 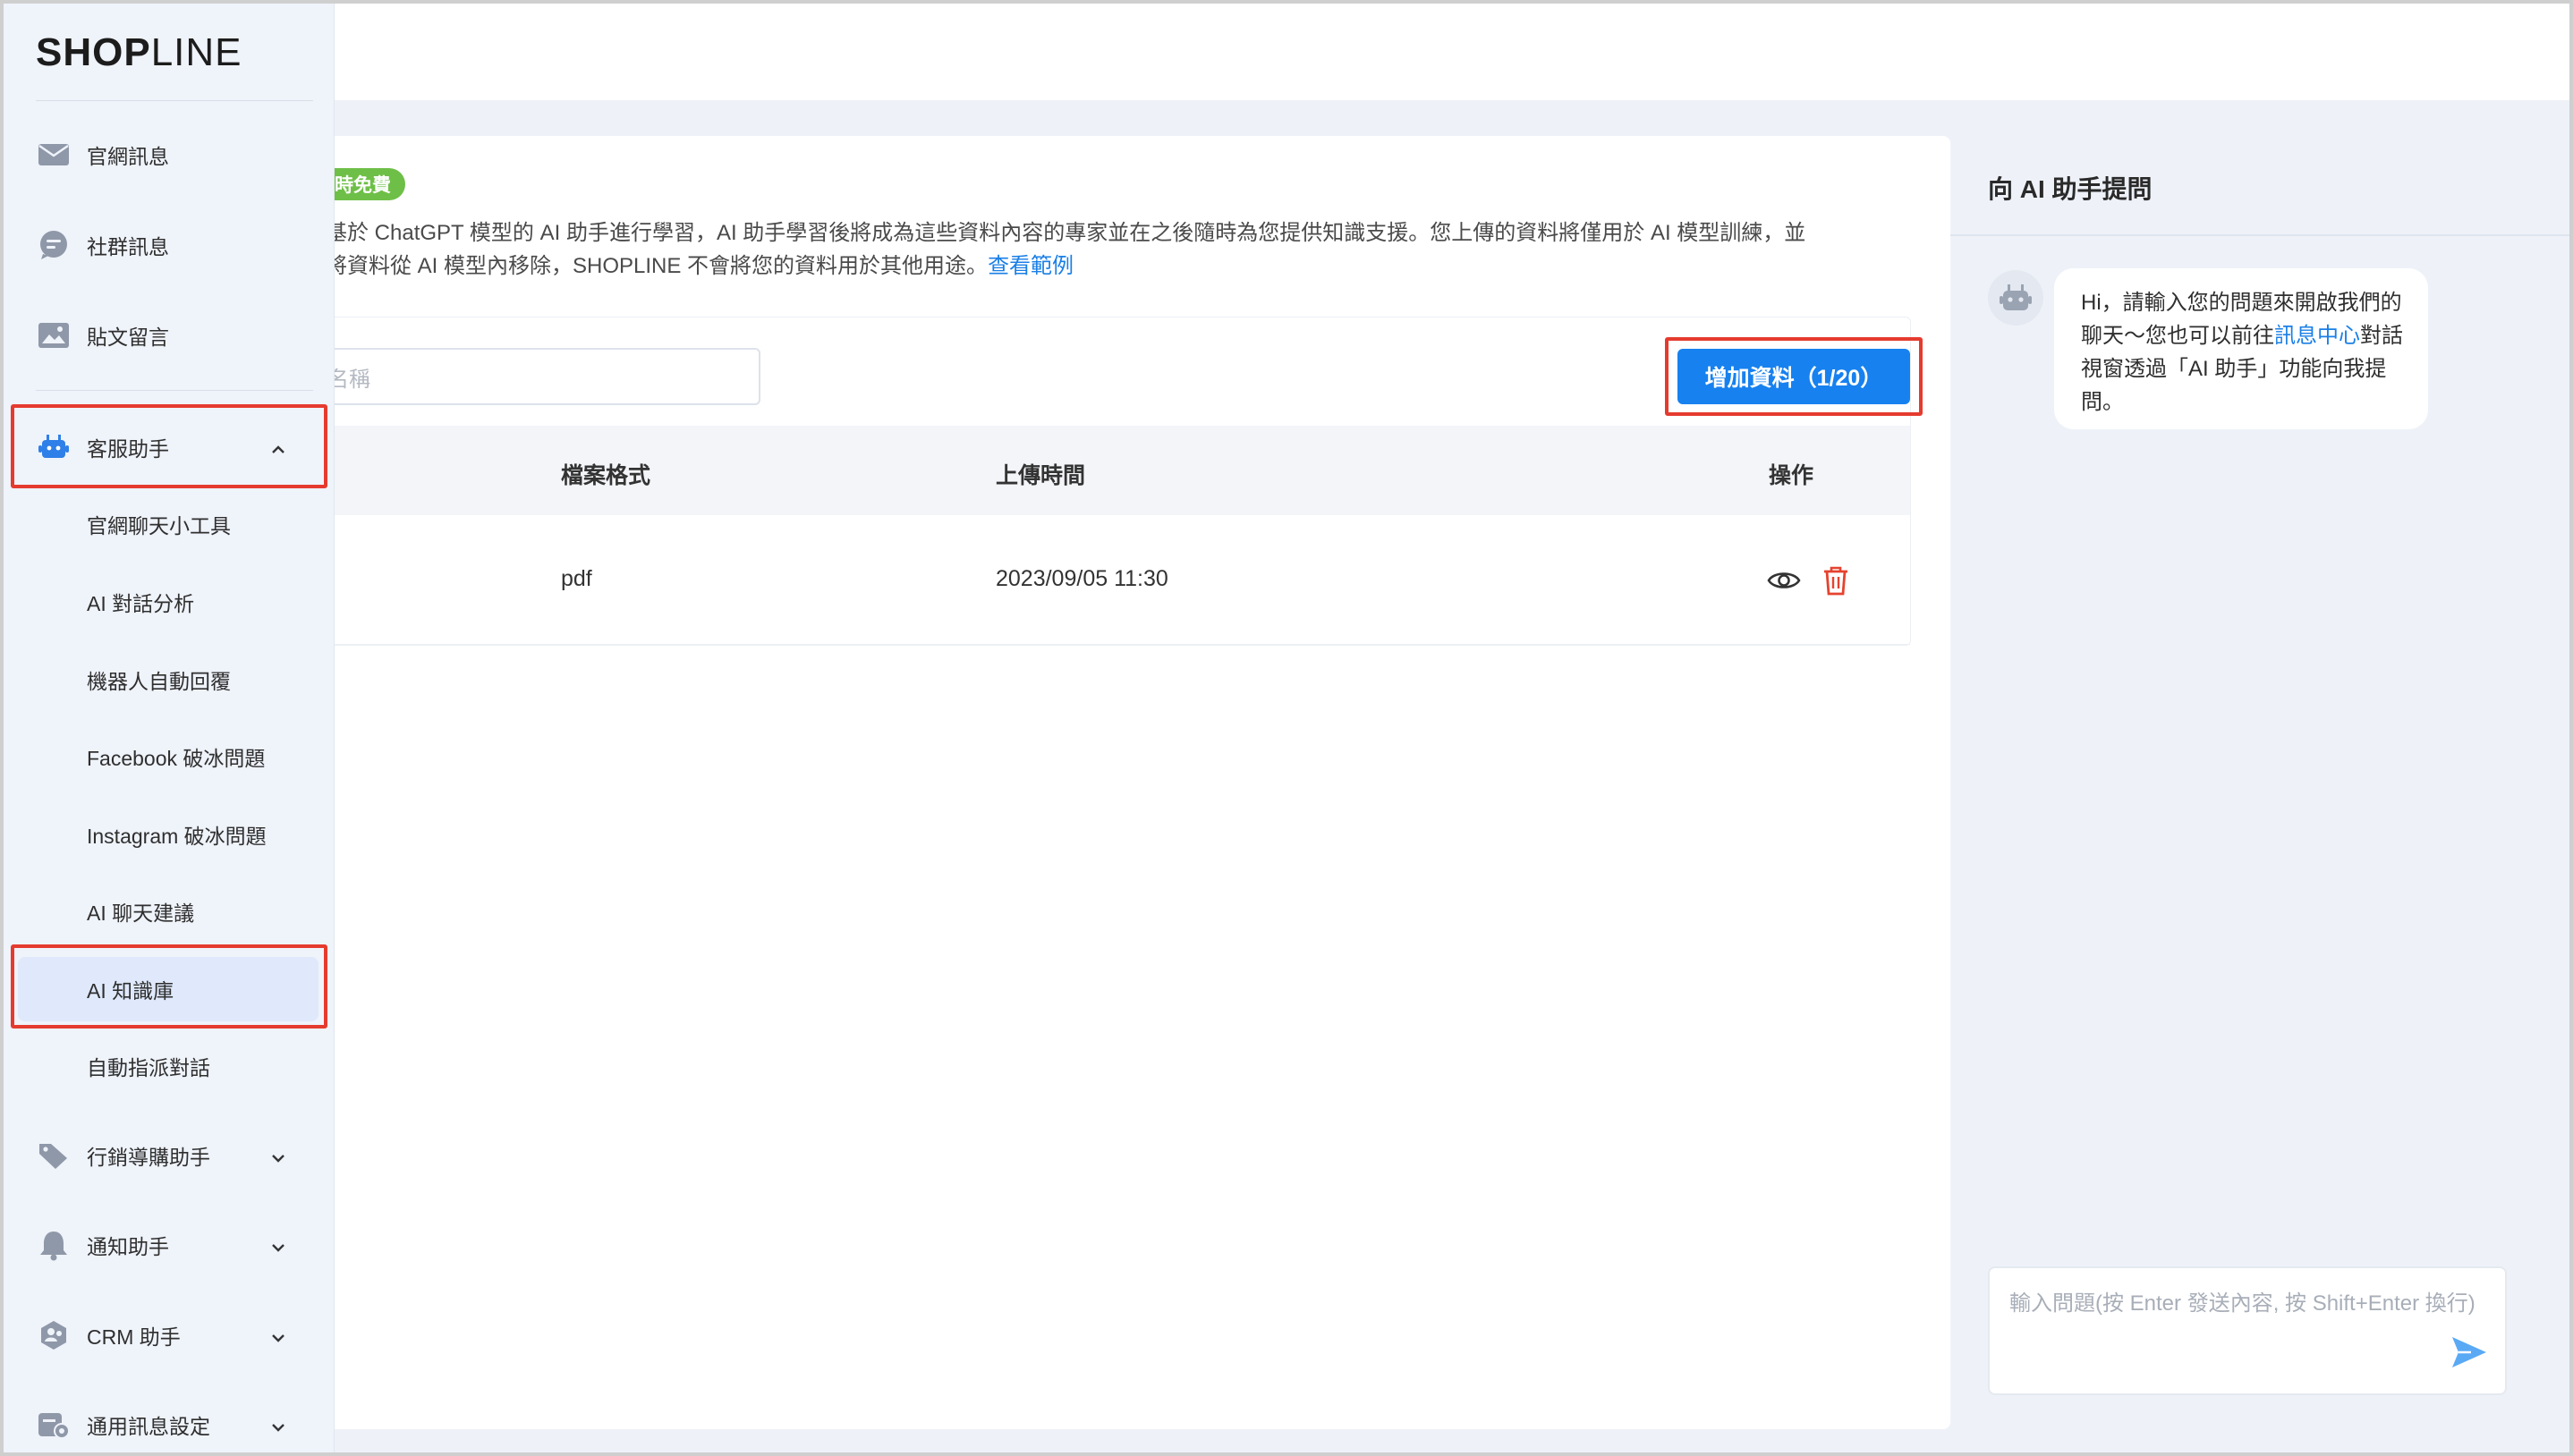 I want to click on sidebar-item-label: CRM 助手, so click(x=134, y=1337).